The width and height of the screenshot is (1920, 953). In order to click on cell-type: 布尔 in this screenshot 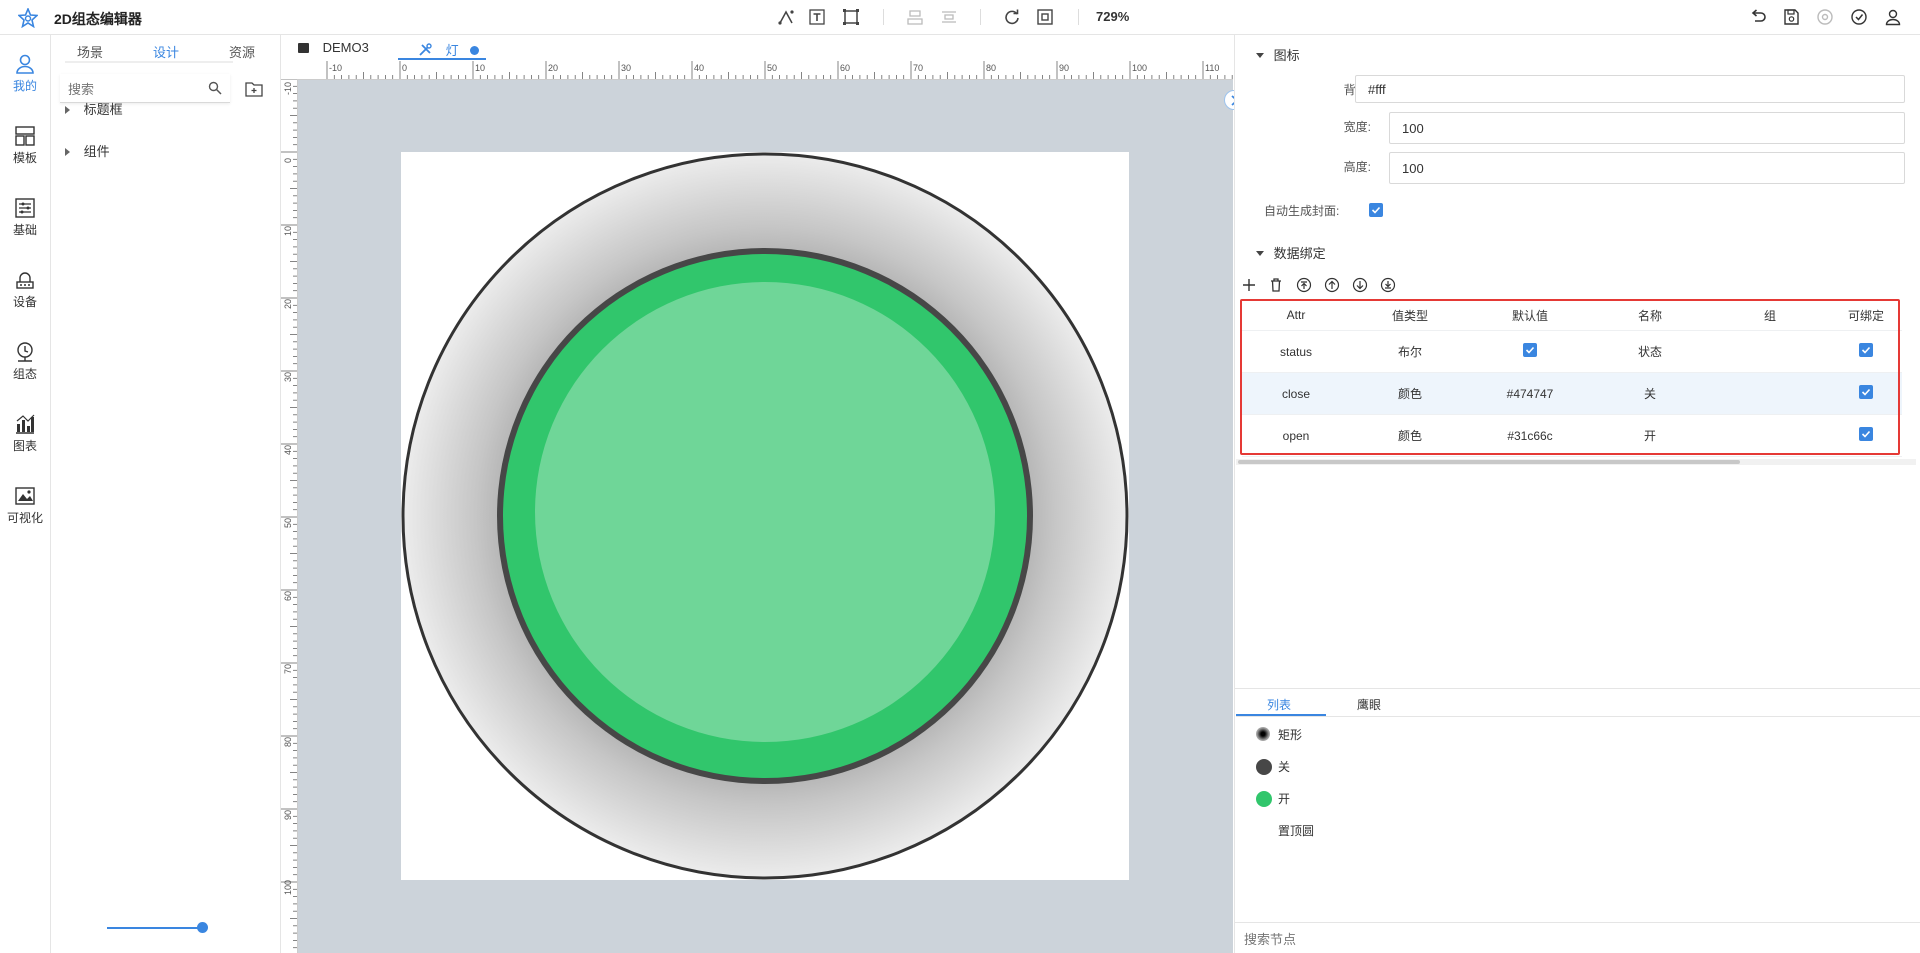, I will do `click(1410, 351)`.